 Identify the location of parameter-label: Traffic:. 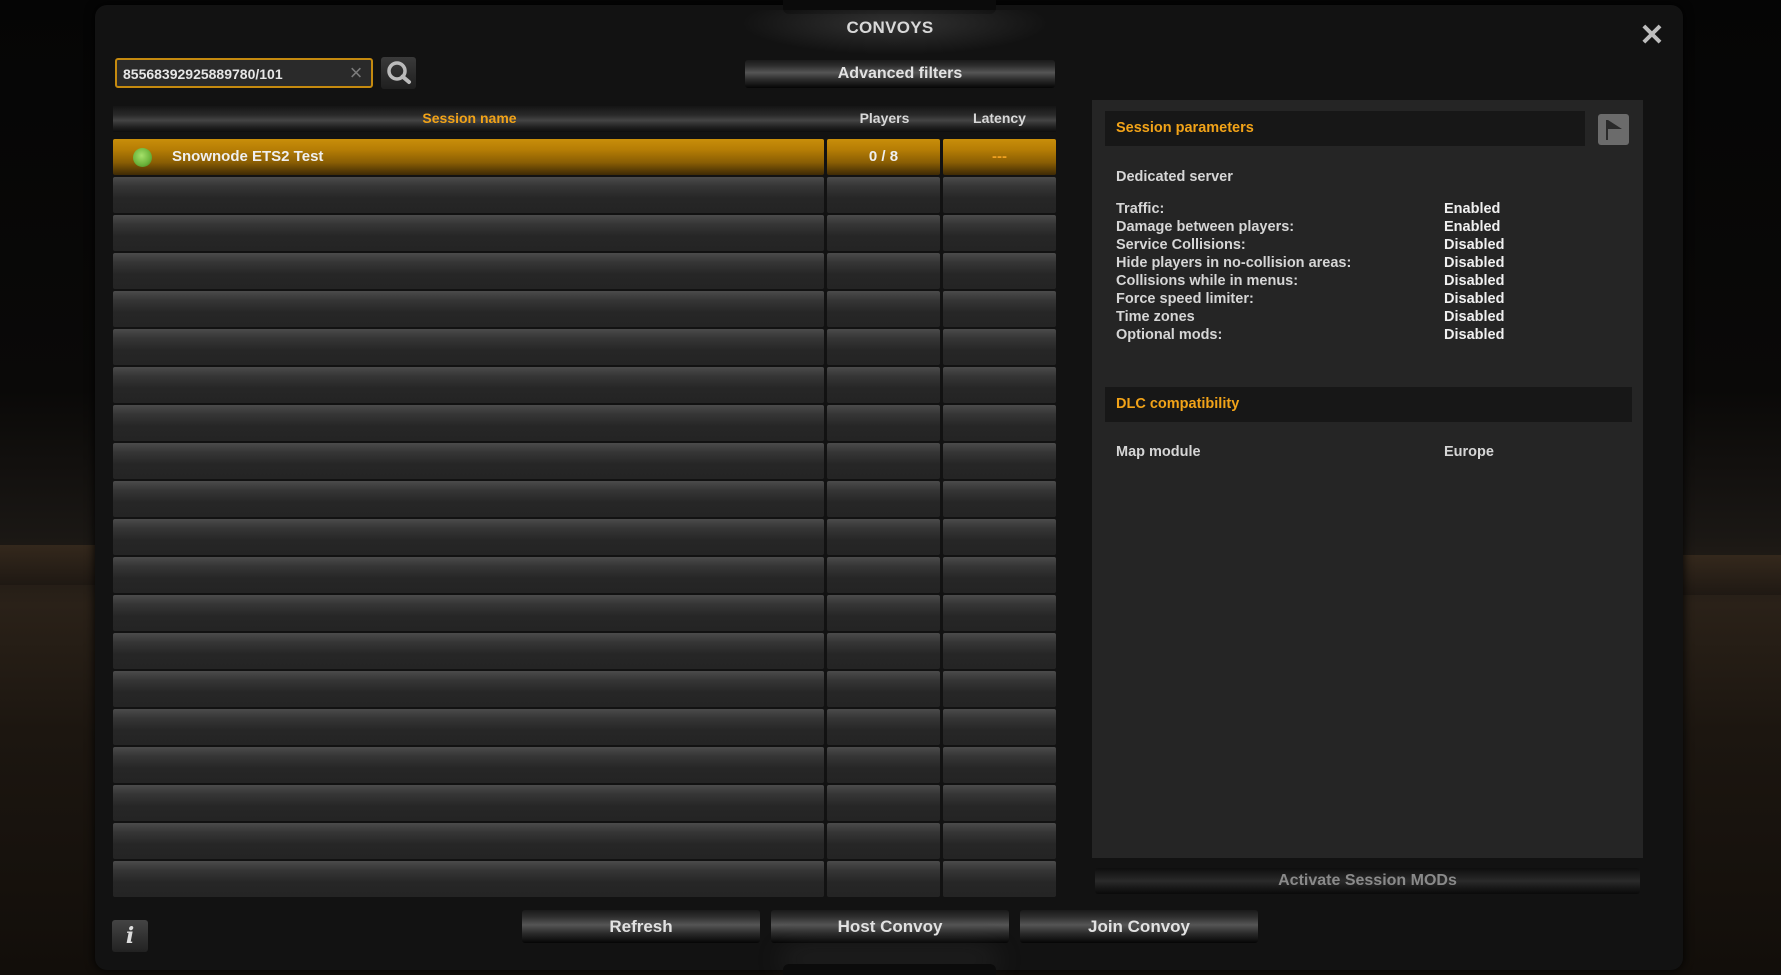
(1140, 209).